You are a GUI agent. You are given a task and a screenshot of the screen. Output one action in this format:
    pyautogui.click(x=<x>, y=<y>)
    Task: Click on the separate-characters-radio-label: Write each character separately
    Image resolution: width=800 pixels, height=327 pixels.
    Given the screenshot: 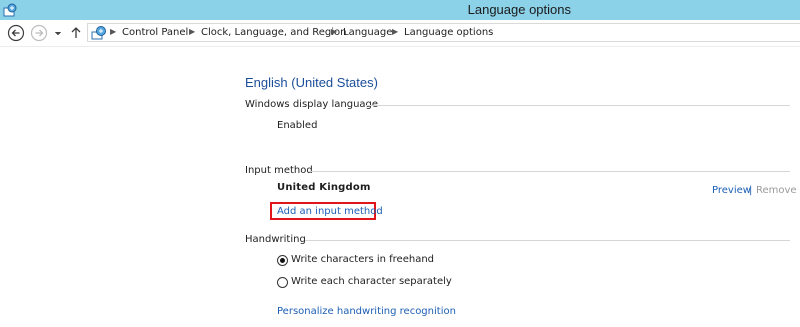 What is the action you would take?
    pyautogui.click(x=371, y=281)
    